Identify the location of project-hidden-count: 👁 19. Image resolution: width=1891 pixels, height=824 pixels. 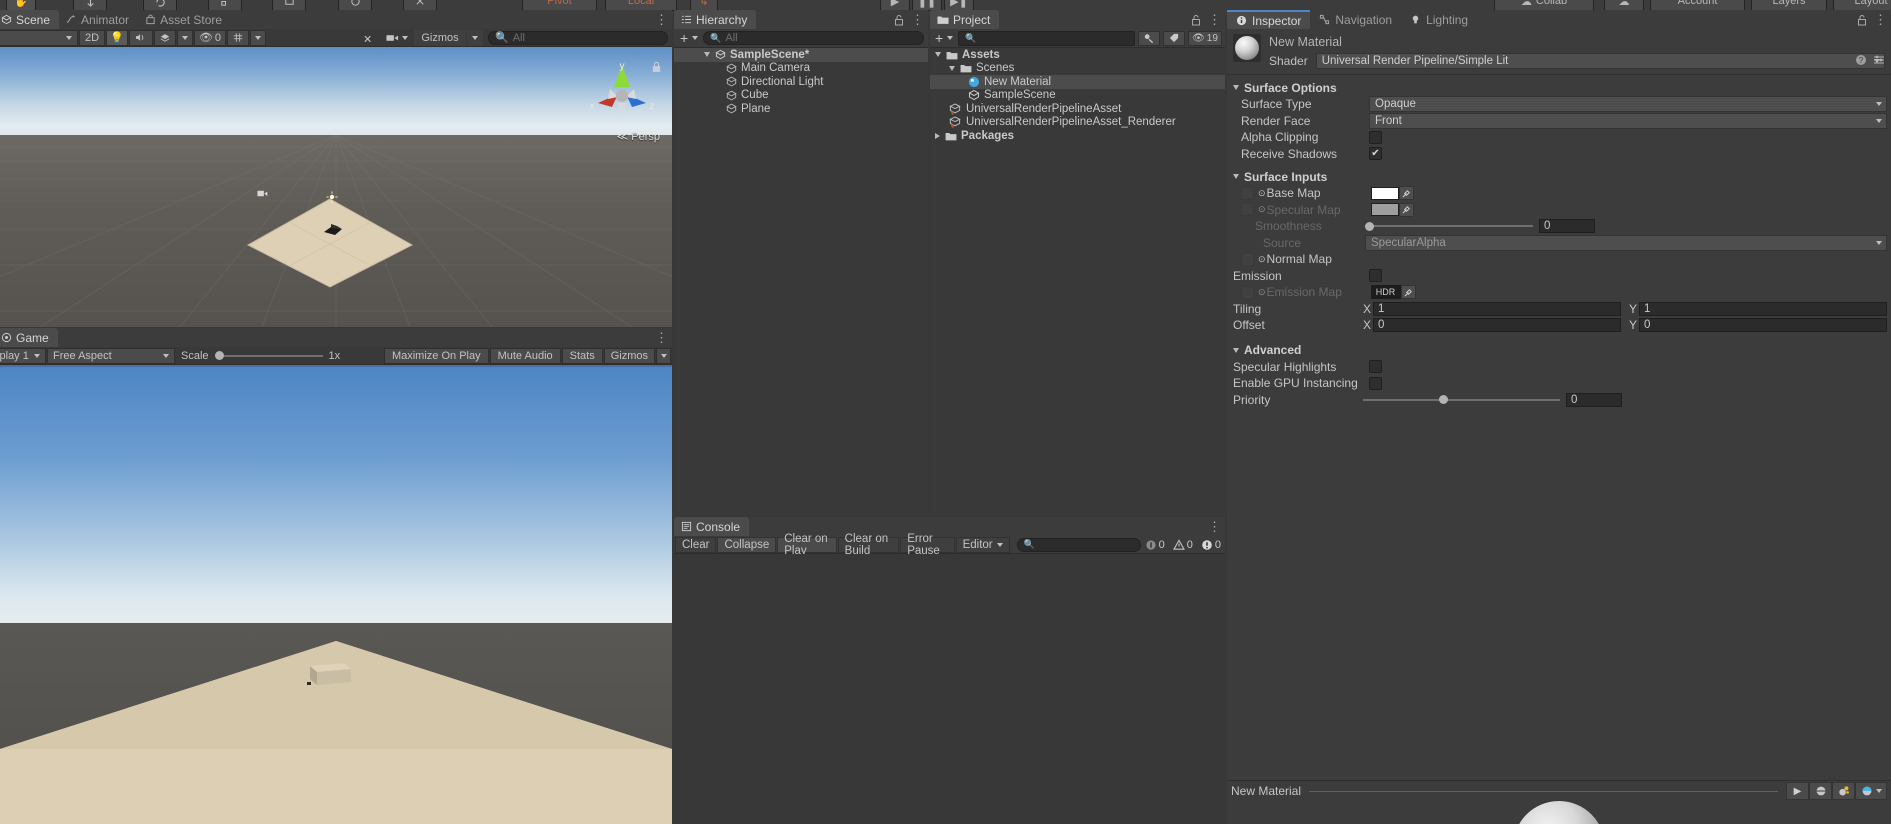
(1205, 38).